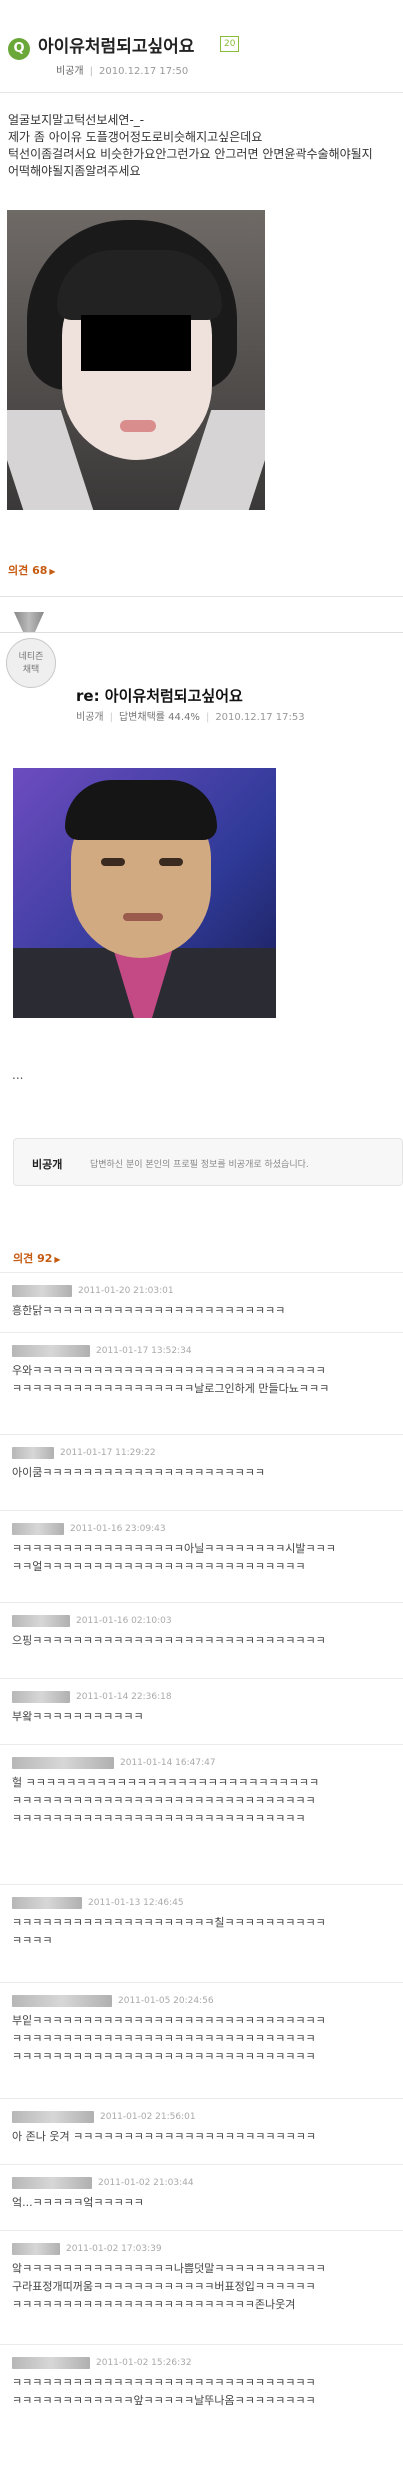 This screenshot has width=403, height=2487. What do you see at coordinates (74, 171) in the screenshot?
I see `question-body-line: 어떡해야될지좀알려주세요` at bounding box center [74, 171].